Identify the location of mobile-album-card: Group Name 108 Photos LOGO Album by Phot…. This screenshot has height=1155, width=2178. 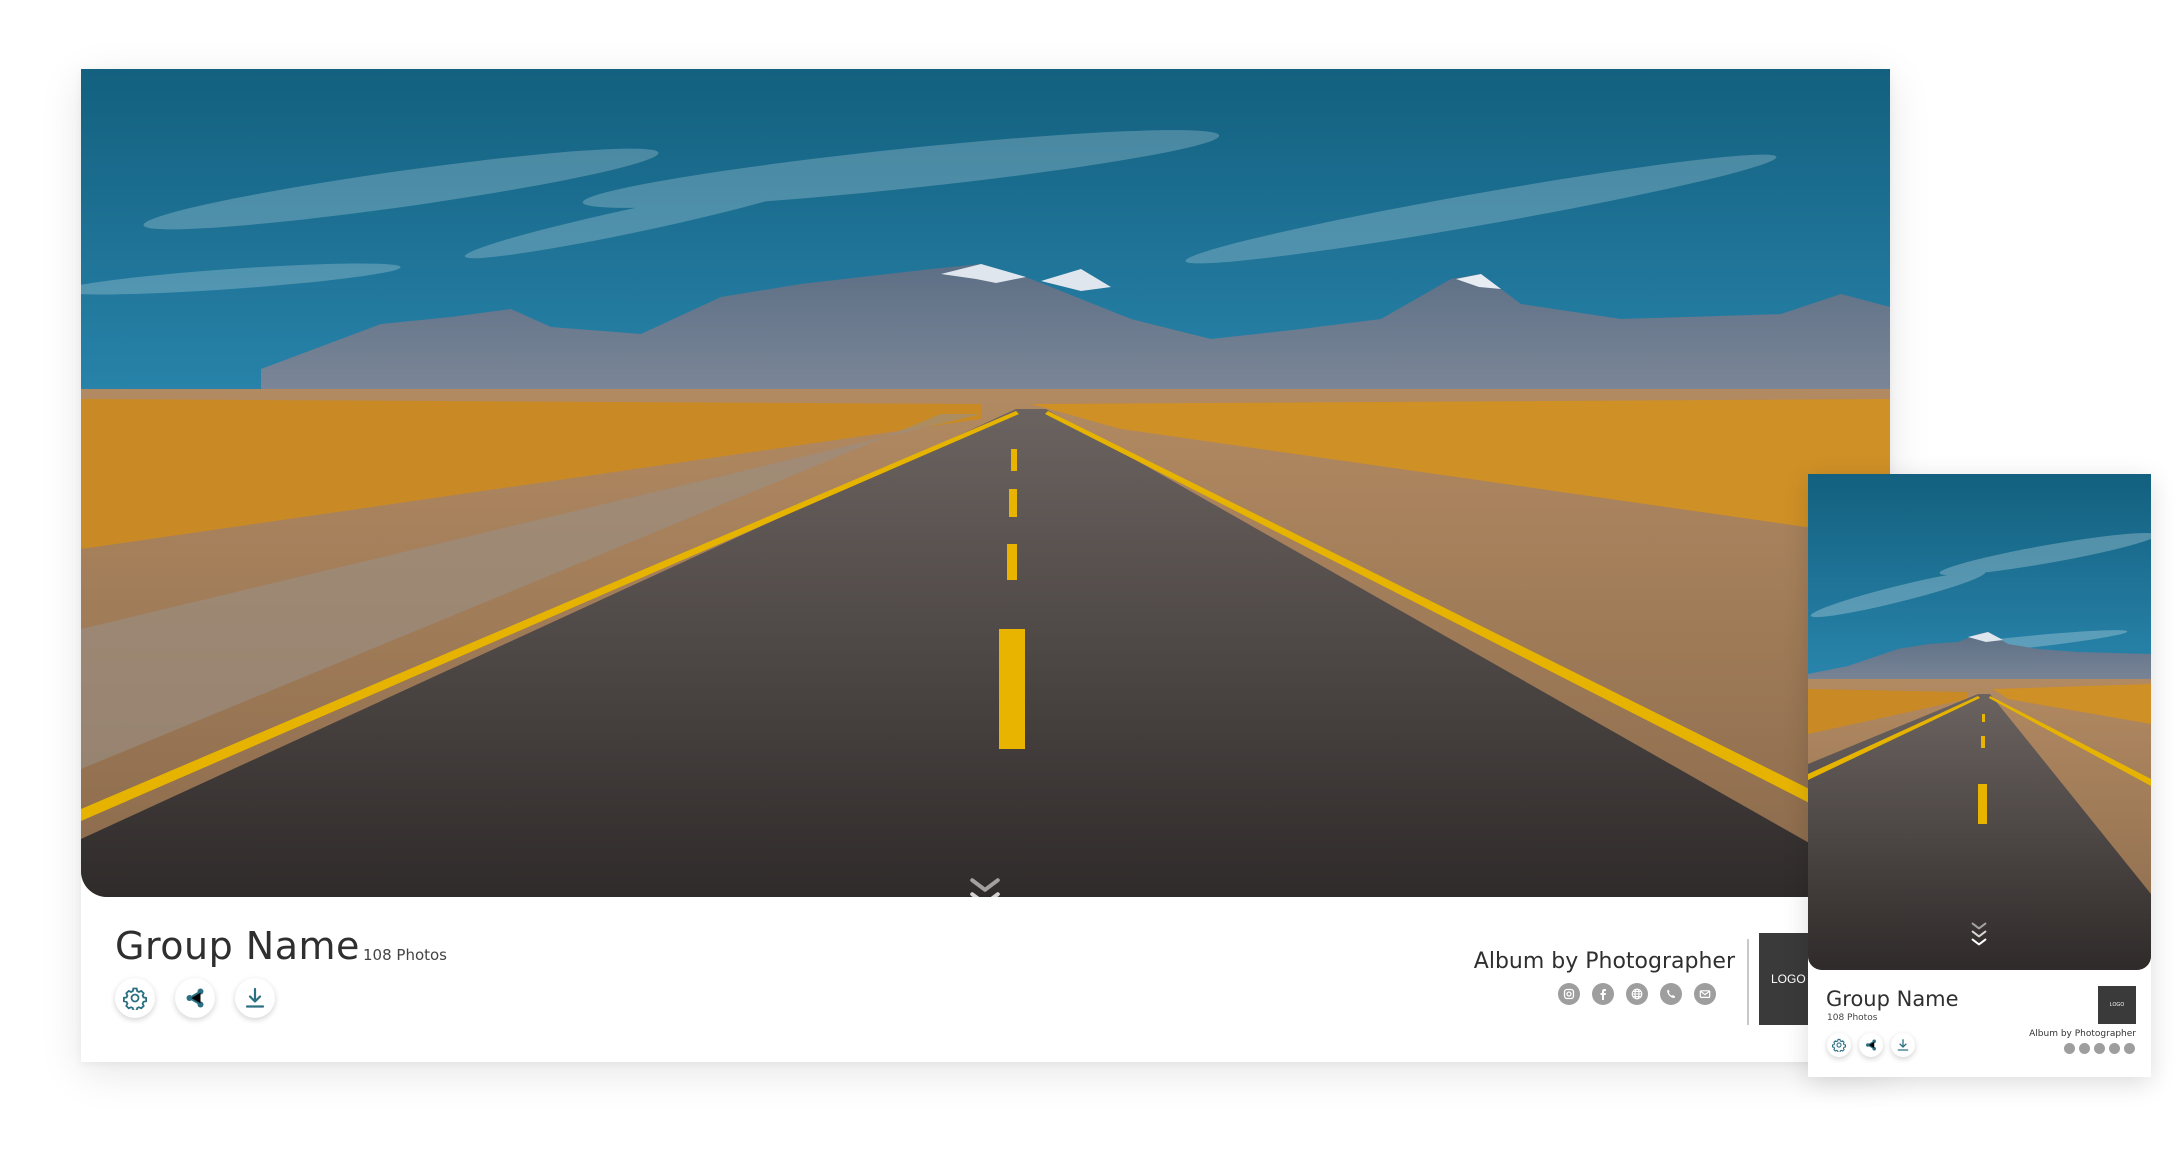
(1979, 775).